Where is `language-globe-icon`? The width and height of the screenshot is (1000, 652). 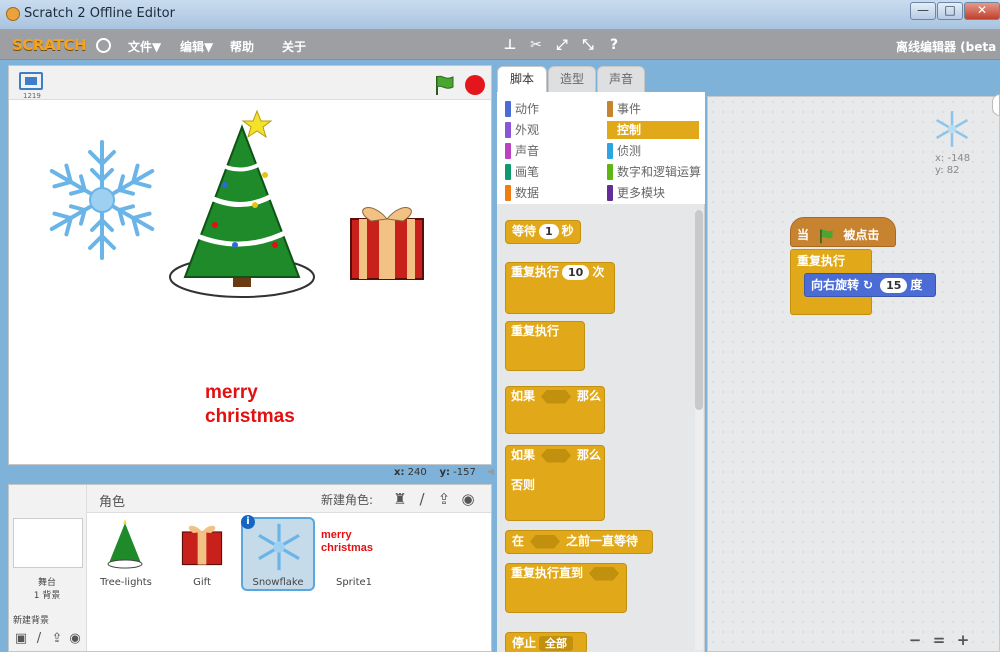
language-globe-icon is located at coordinates (103, 45).